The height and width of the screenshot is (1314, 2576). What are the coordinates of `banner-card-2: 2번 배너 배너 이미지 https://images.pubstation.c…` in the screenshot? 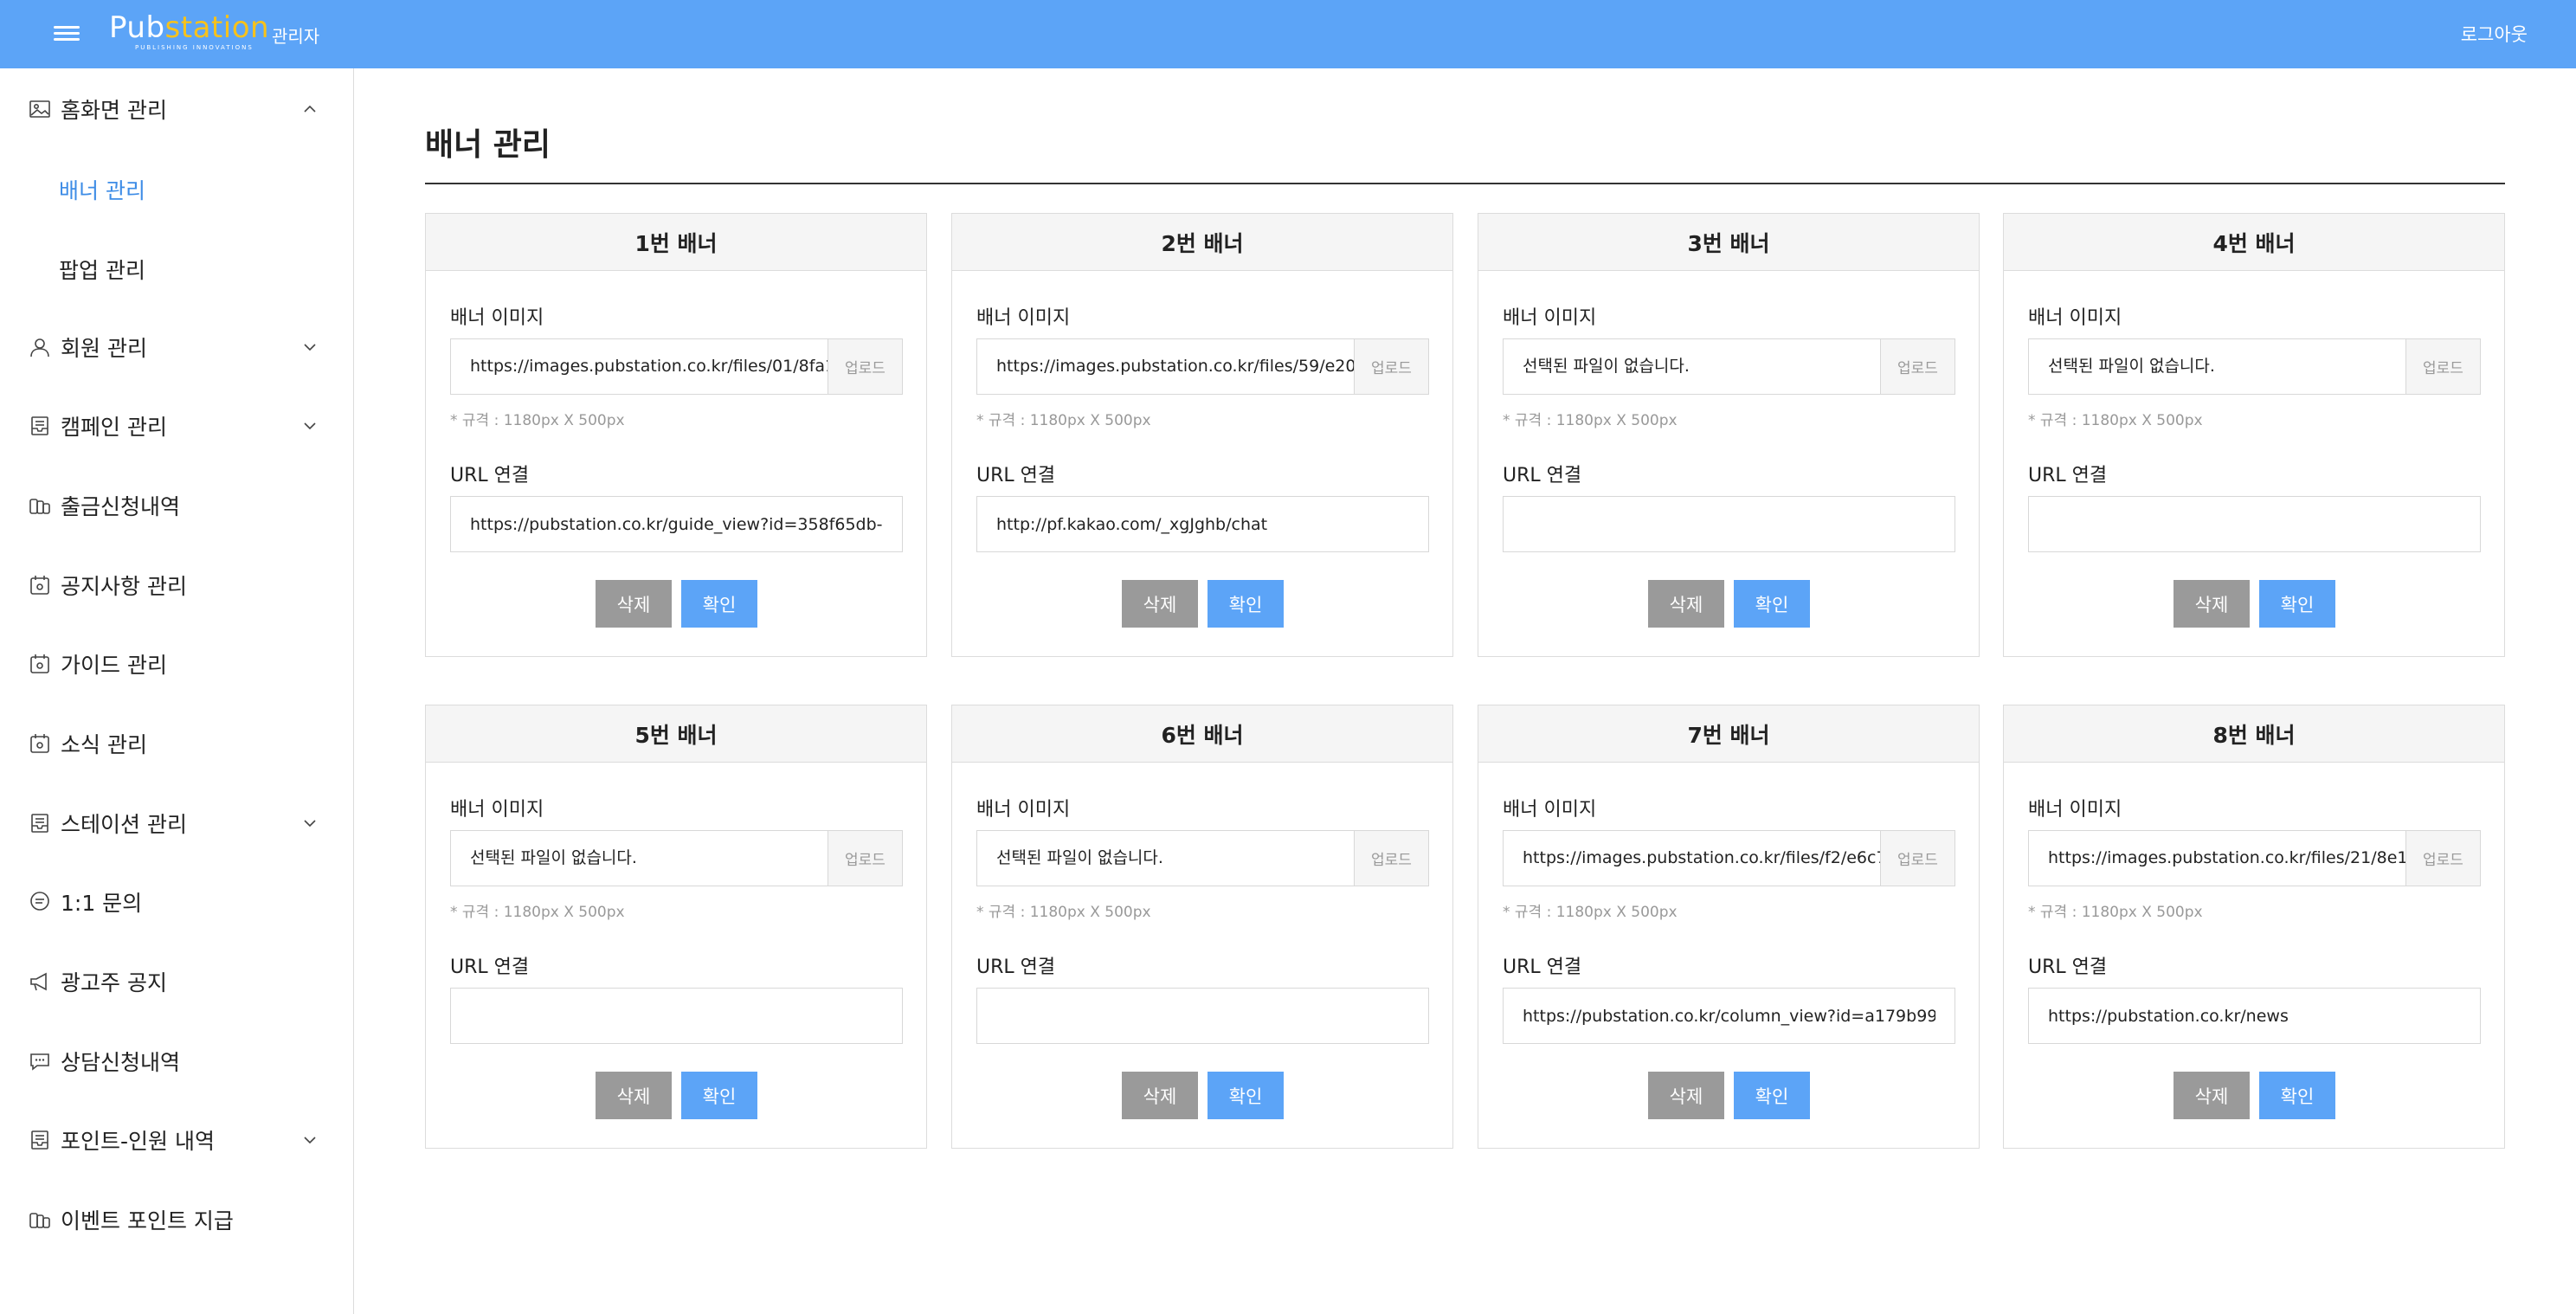 It's located at (1202, 435).